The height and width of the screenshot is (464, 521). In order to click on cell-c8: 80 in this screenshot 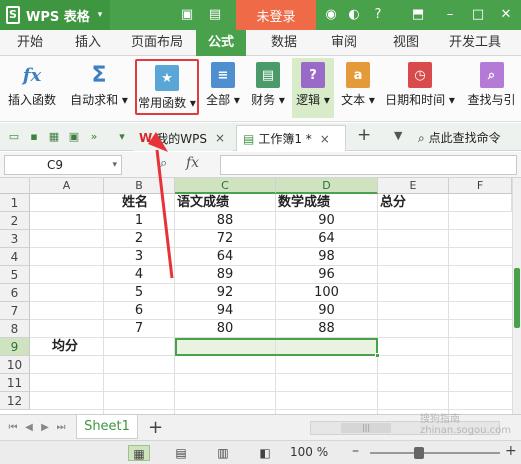, I will do `click(225, 329)`.